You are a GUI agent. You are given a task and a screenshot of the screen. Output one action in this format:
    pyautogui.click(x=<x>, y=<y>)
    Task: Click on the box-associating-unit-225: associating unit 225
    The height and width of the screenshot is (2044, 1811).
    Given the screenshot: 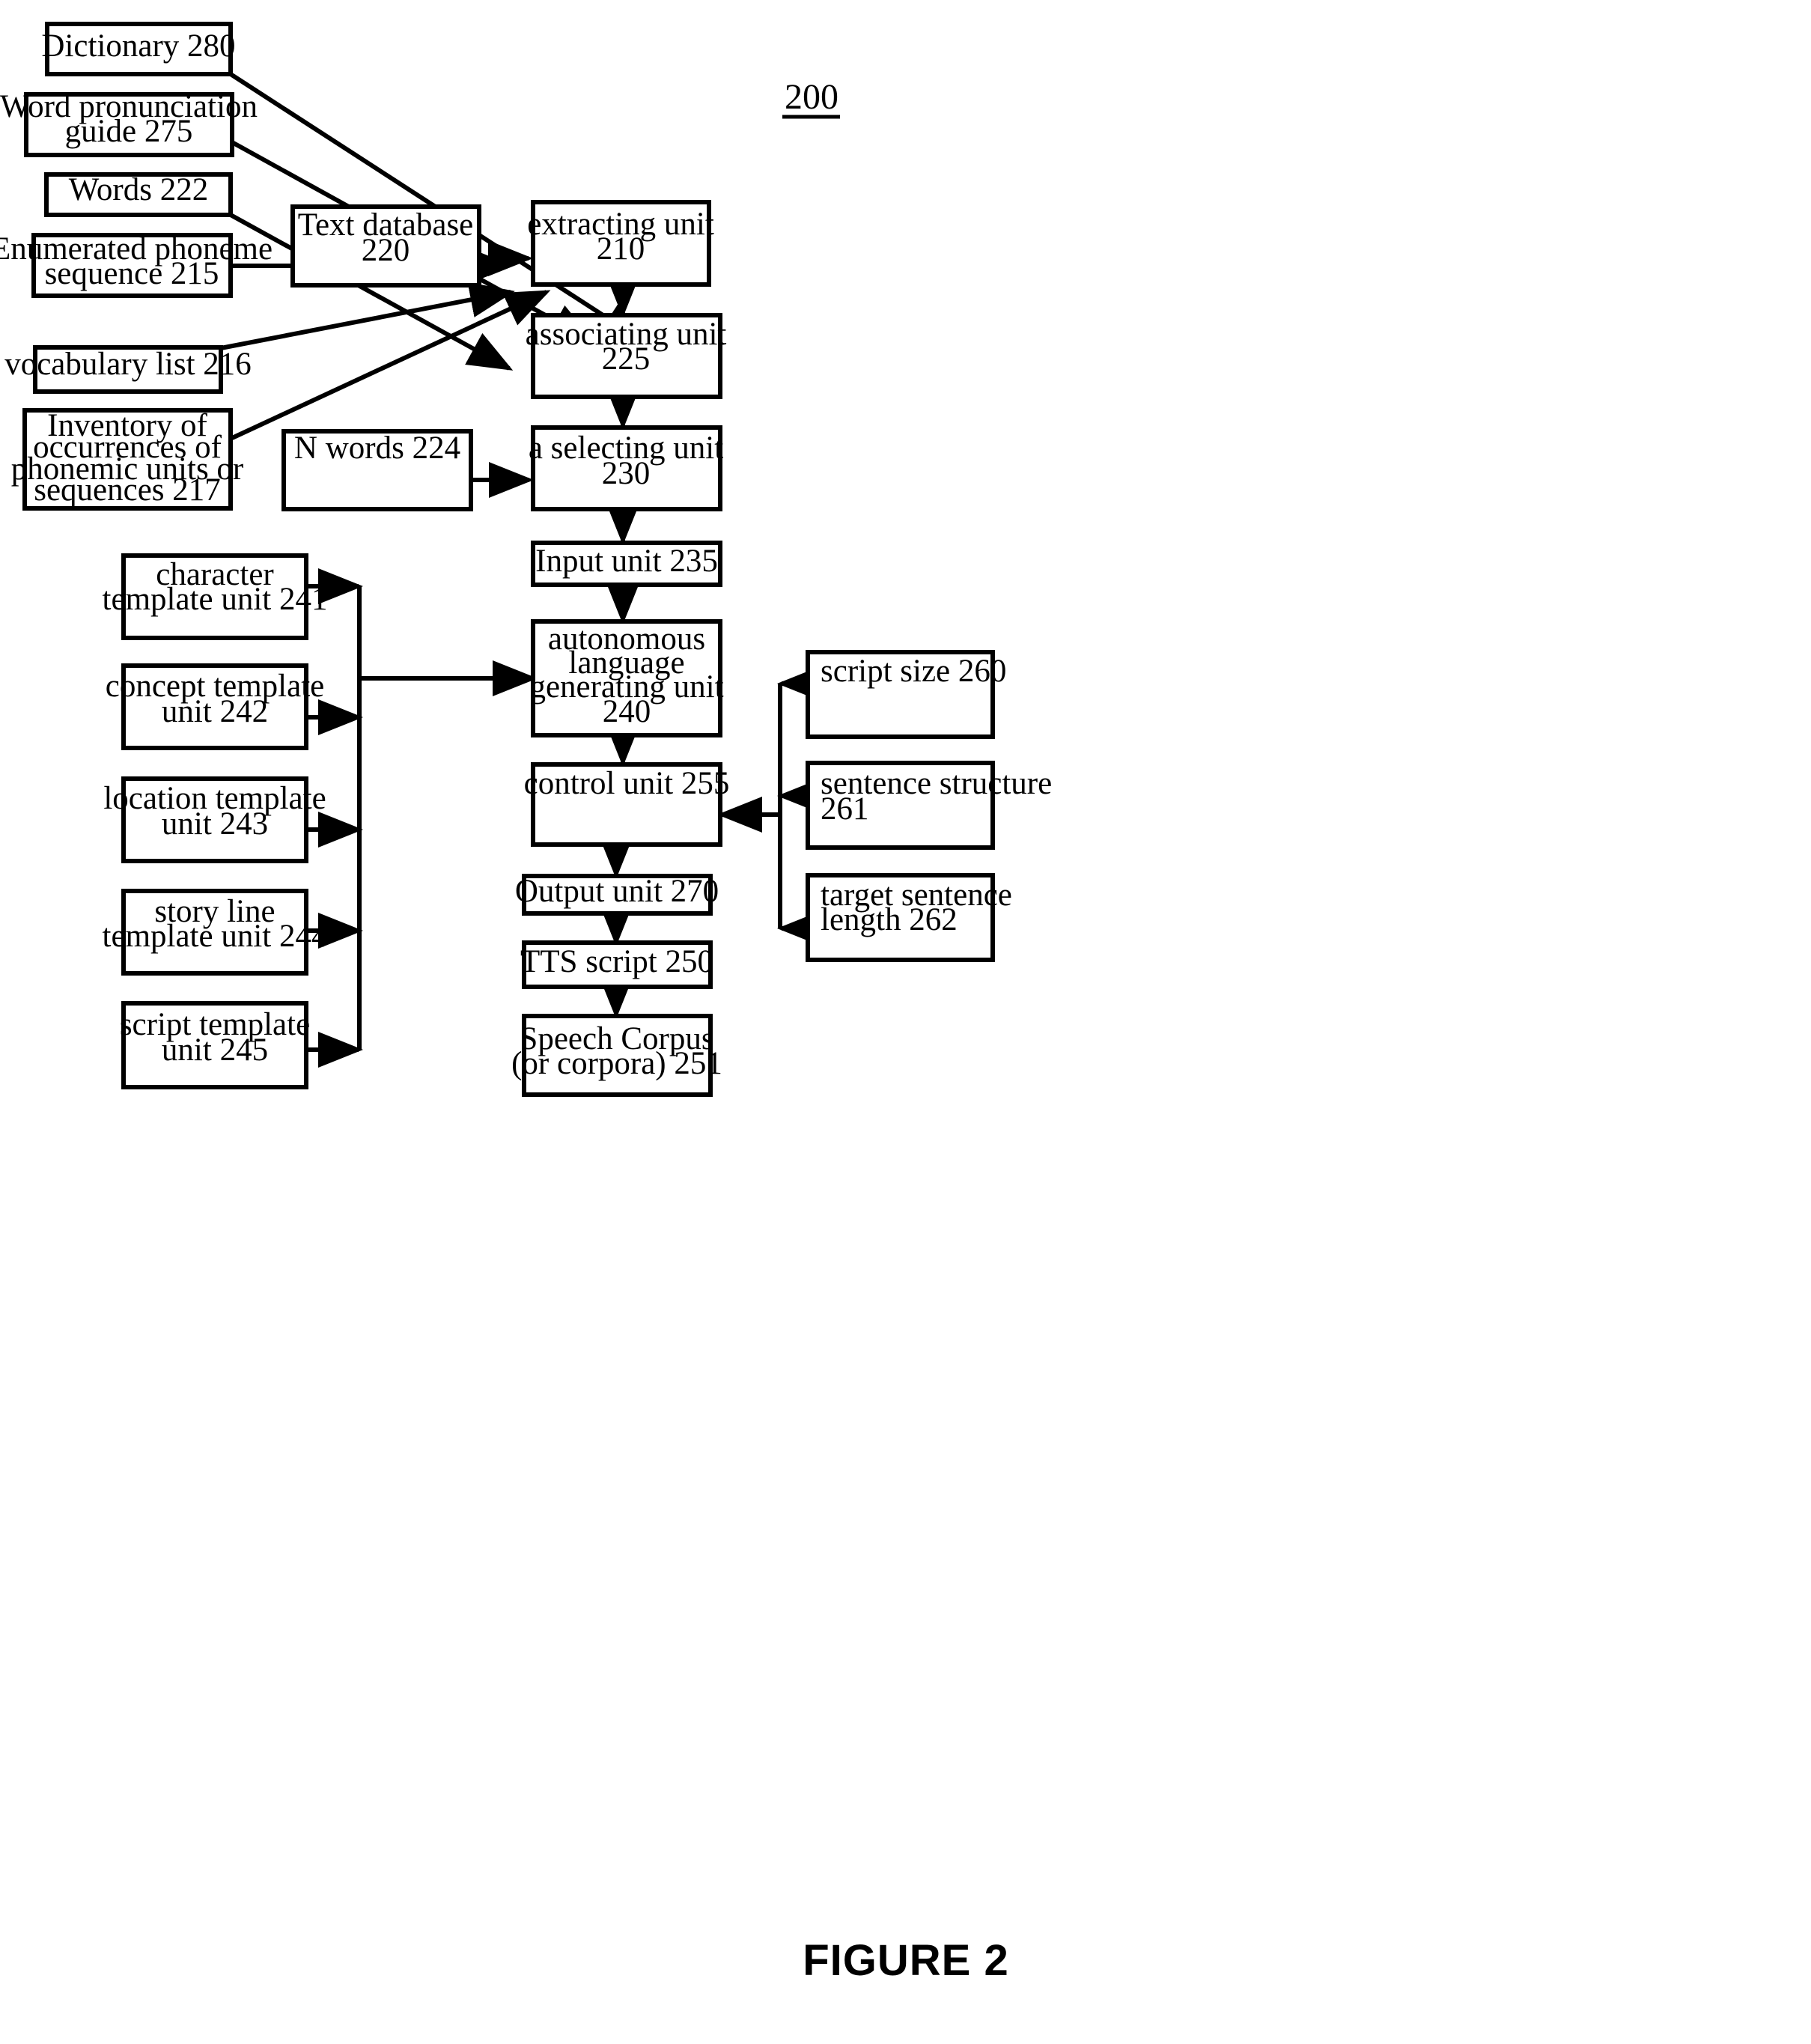 What is the action you would take?
    pyautogui.click(x=626, y=356)
    